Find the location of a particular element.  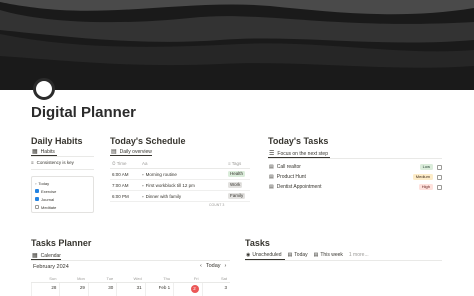

calendar-day: 31 is located at coordinates (130, 289).